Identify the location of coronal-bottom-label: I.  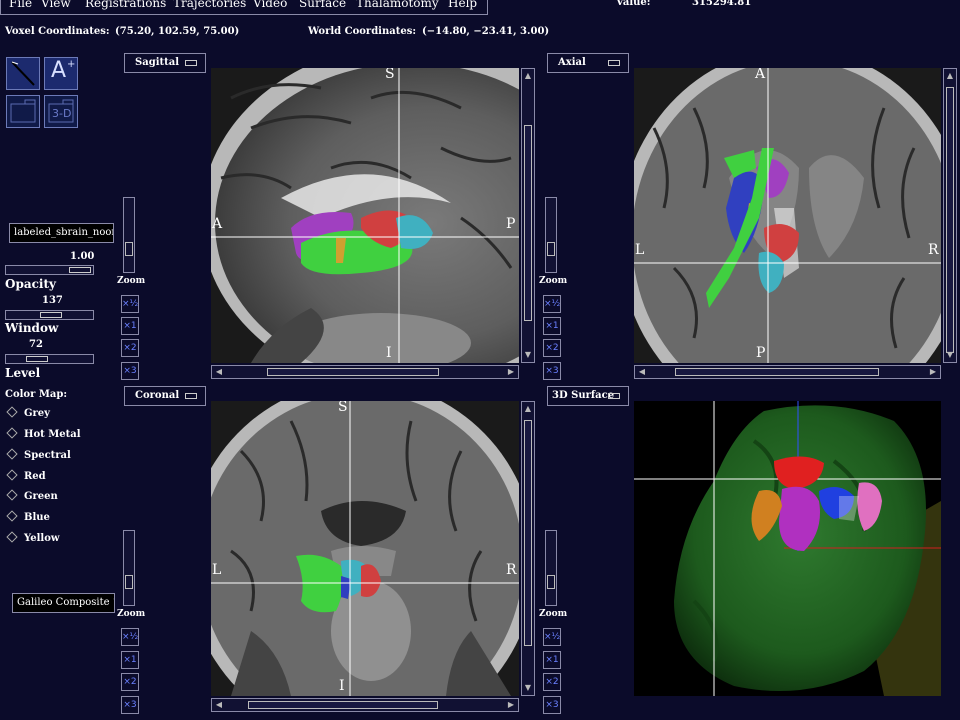
(342, 686).